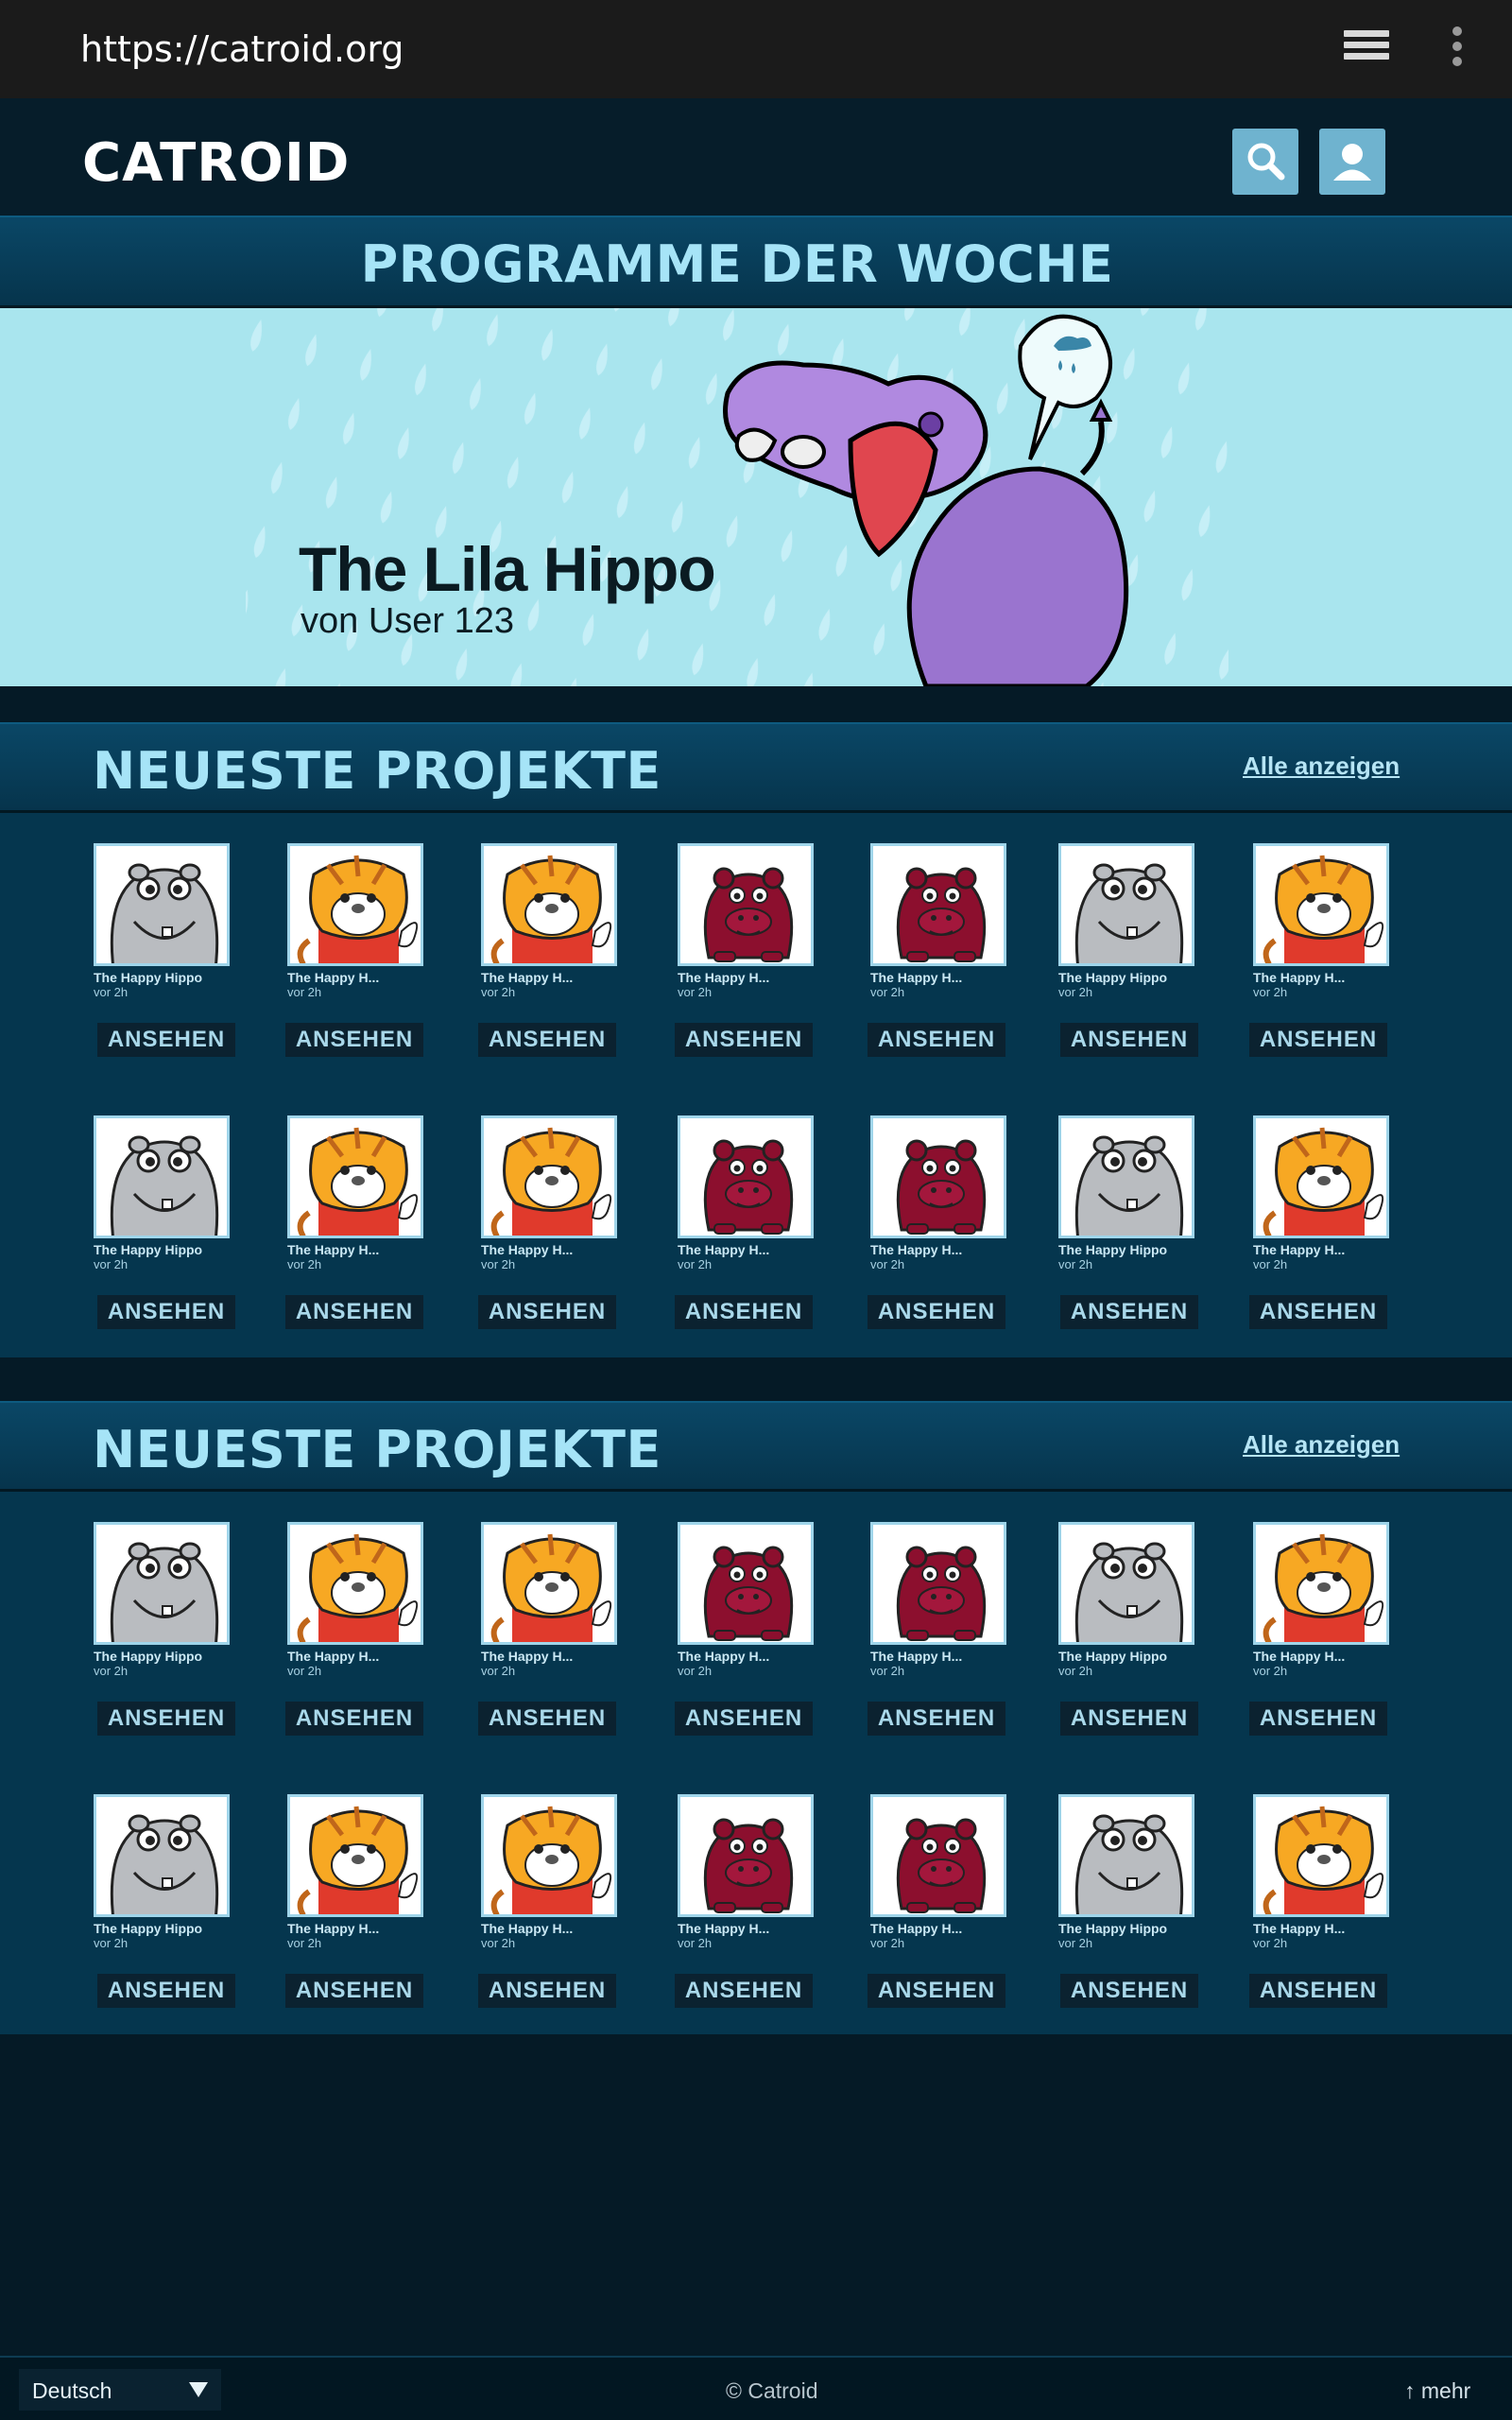 This screenshot has width=1512, height=2420. Describe the element at coordinates (1265, 162) in the screenshot. I see `search-button` at that location.